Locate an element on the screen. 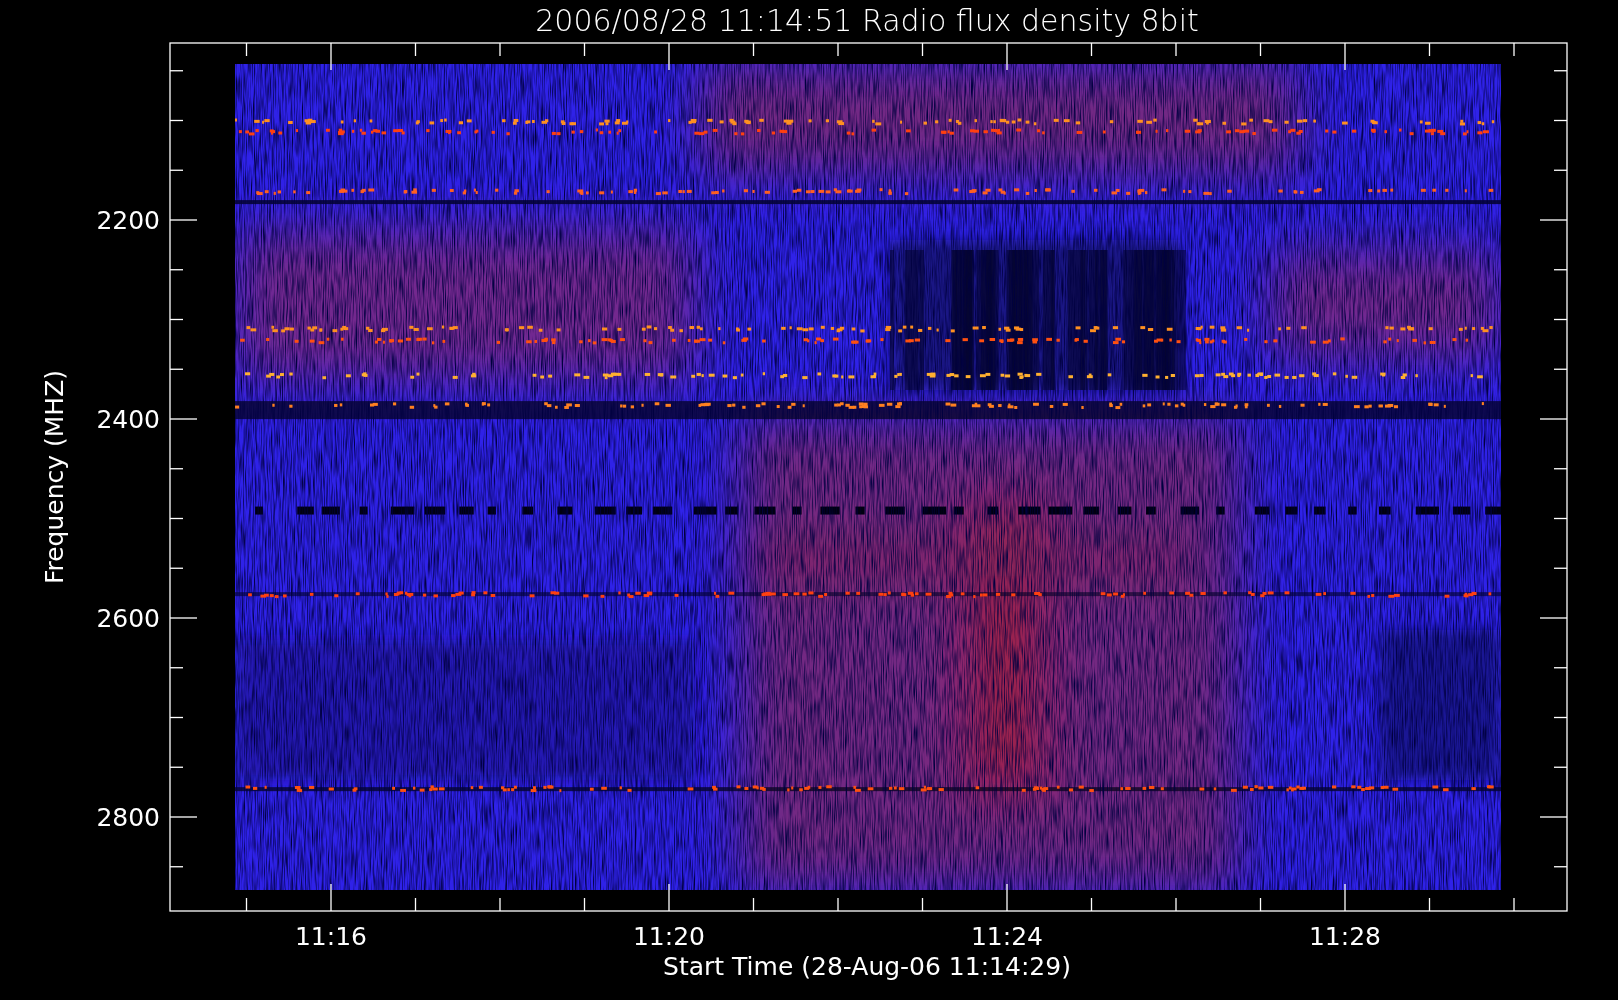 This screenshot has width=1618, height=1000. y-tick-label: 2200 is located at coordinates (128, 220).